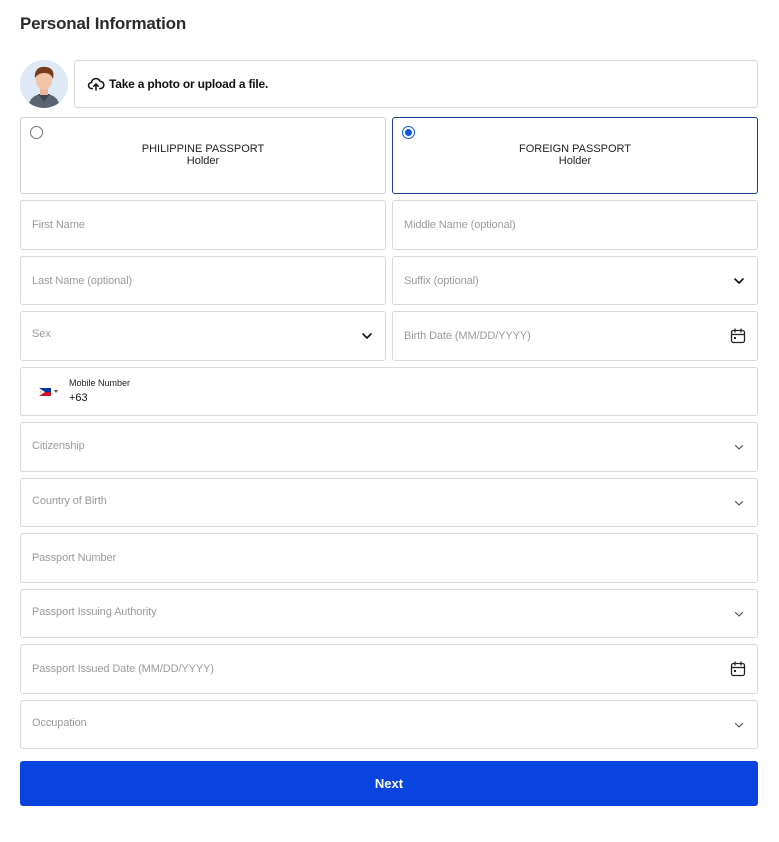  I want to click on avatar-illustration, so click(44, 84).